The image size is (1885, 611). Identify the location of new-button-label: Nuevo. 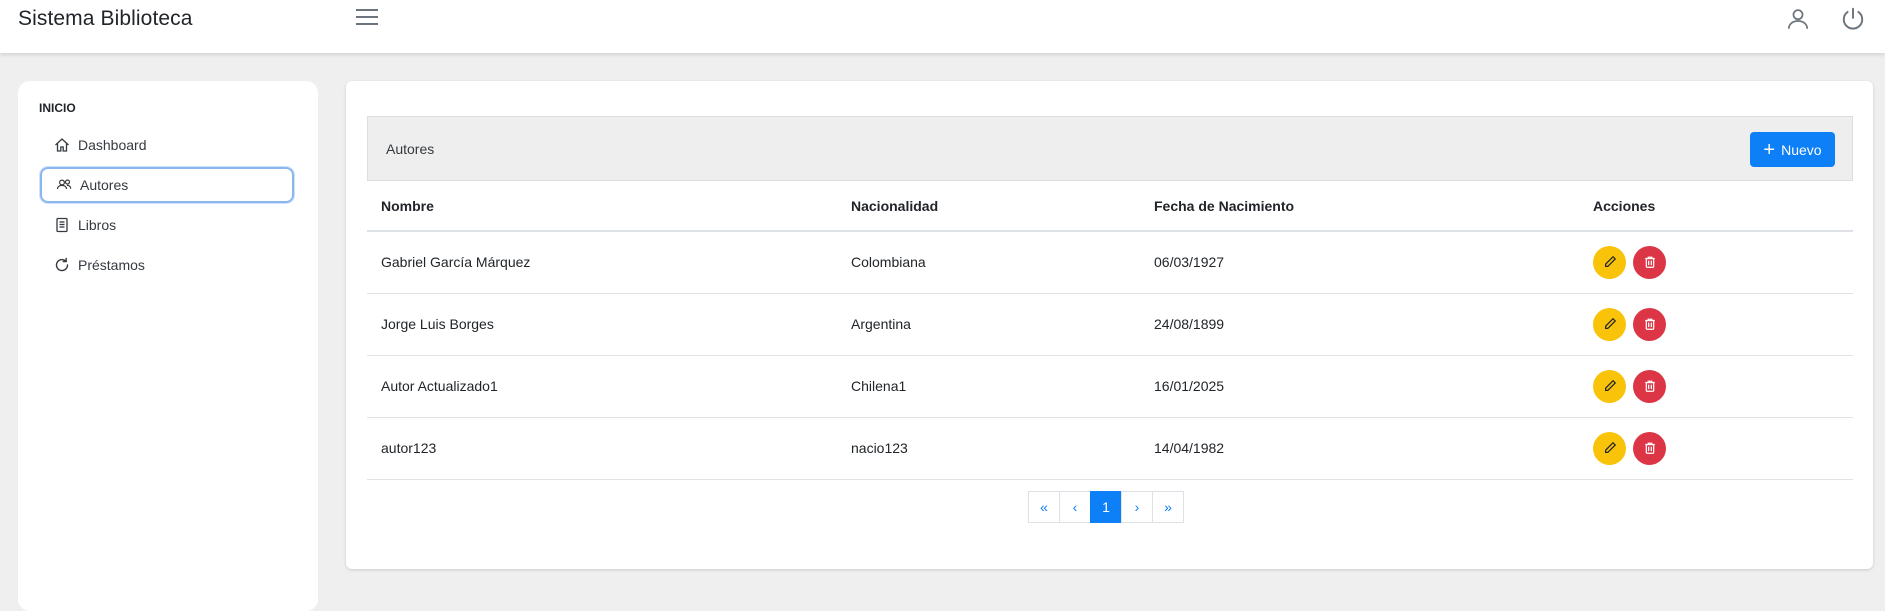
(1801, 149).